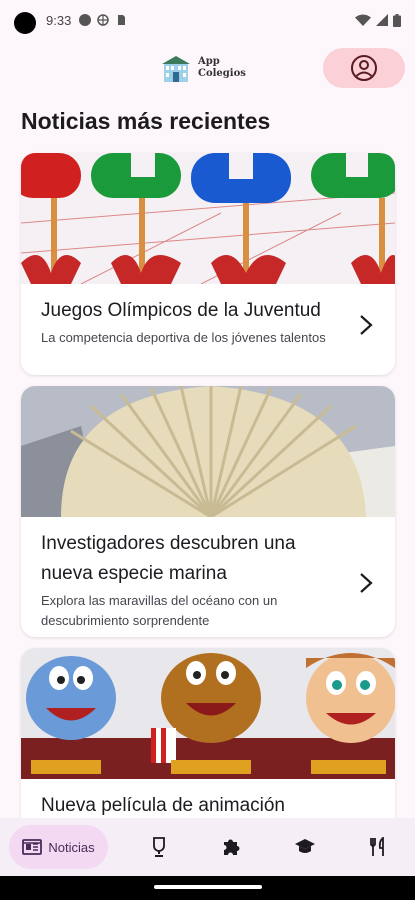 This screenshot has height=900, width=415. I want to click on app-header: App Colegios, so click(207, 69).